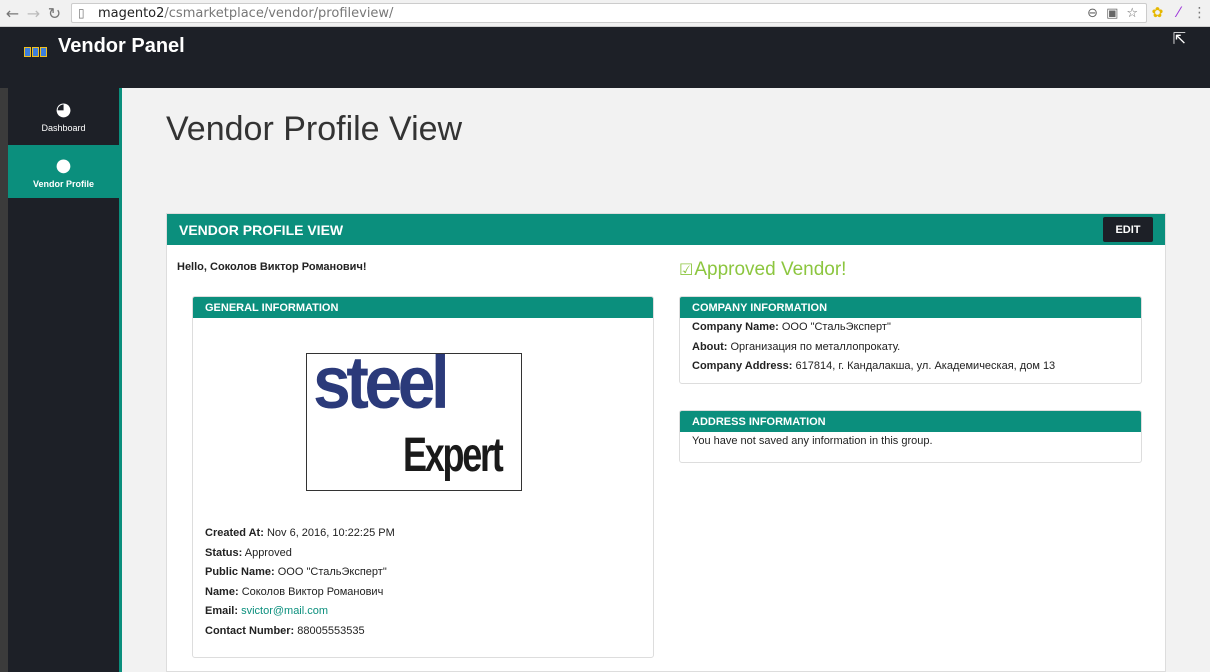  What do you see at coordinates (284, 611) in the screenshot?
I see `email-link: svictor@mail.com` at bounding box center [284, 611].